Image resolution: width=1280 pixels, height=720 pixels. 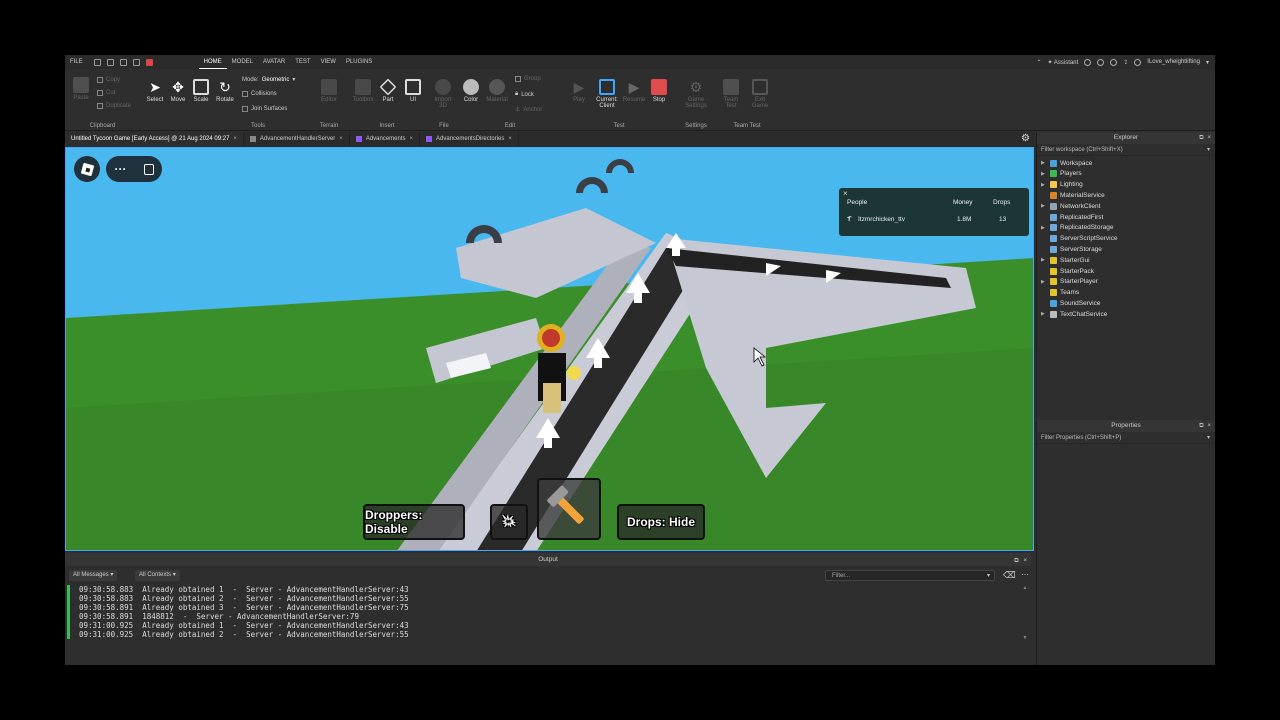 What do you see at coordinates (607, 94) in the screenshot?
I see `current-client-button: Current: Client` at bounding box center [607, 94].